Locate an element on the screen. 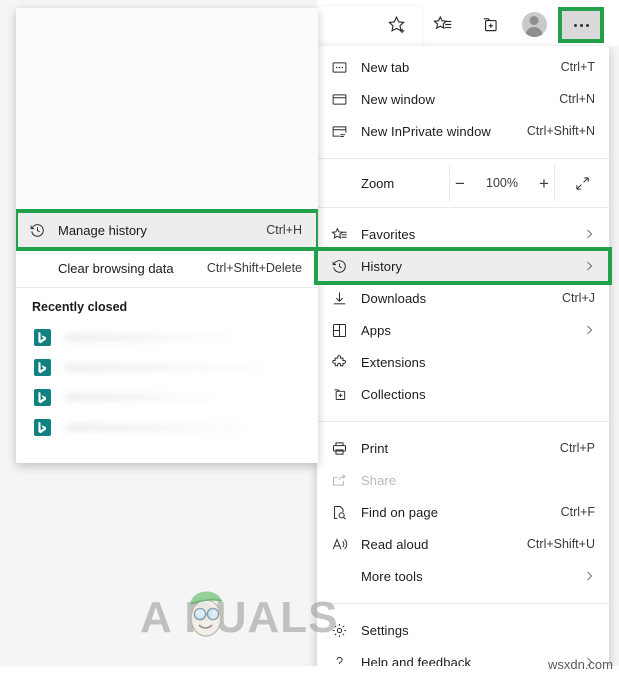 The width and height of the screenshot is (619, 678). favorites-icon is located at coordinates (442, 24).